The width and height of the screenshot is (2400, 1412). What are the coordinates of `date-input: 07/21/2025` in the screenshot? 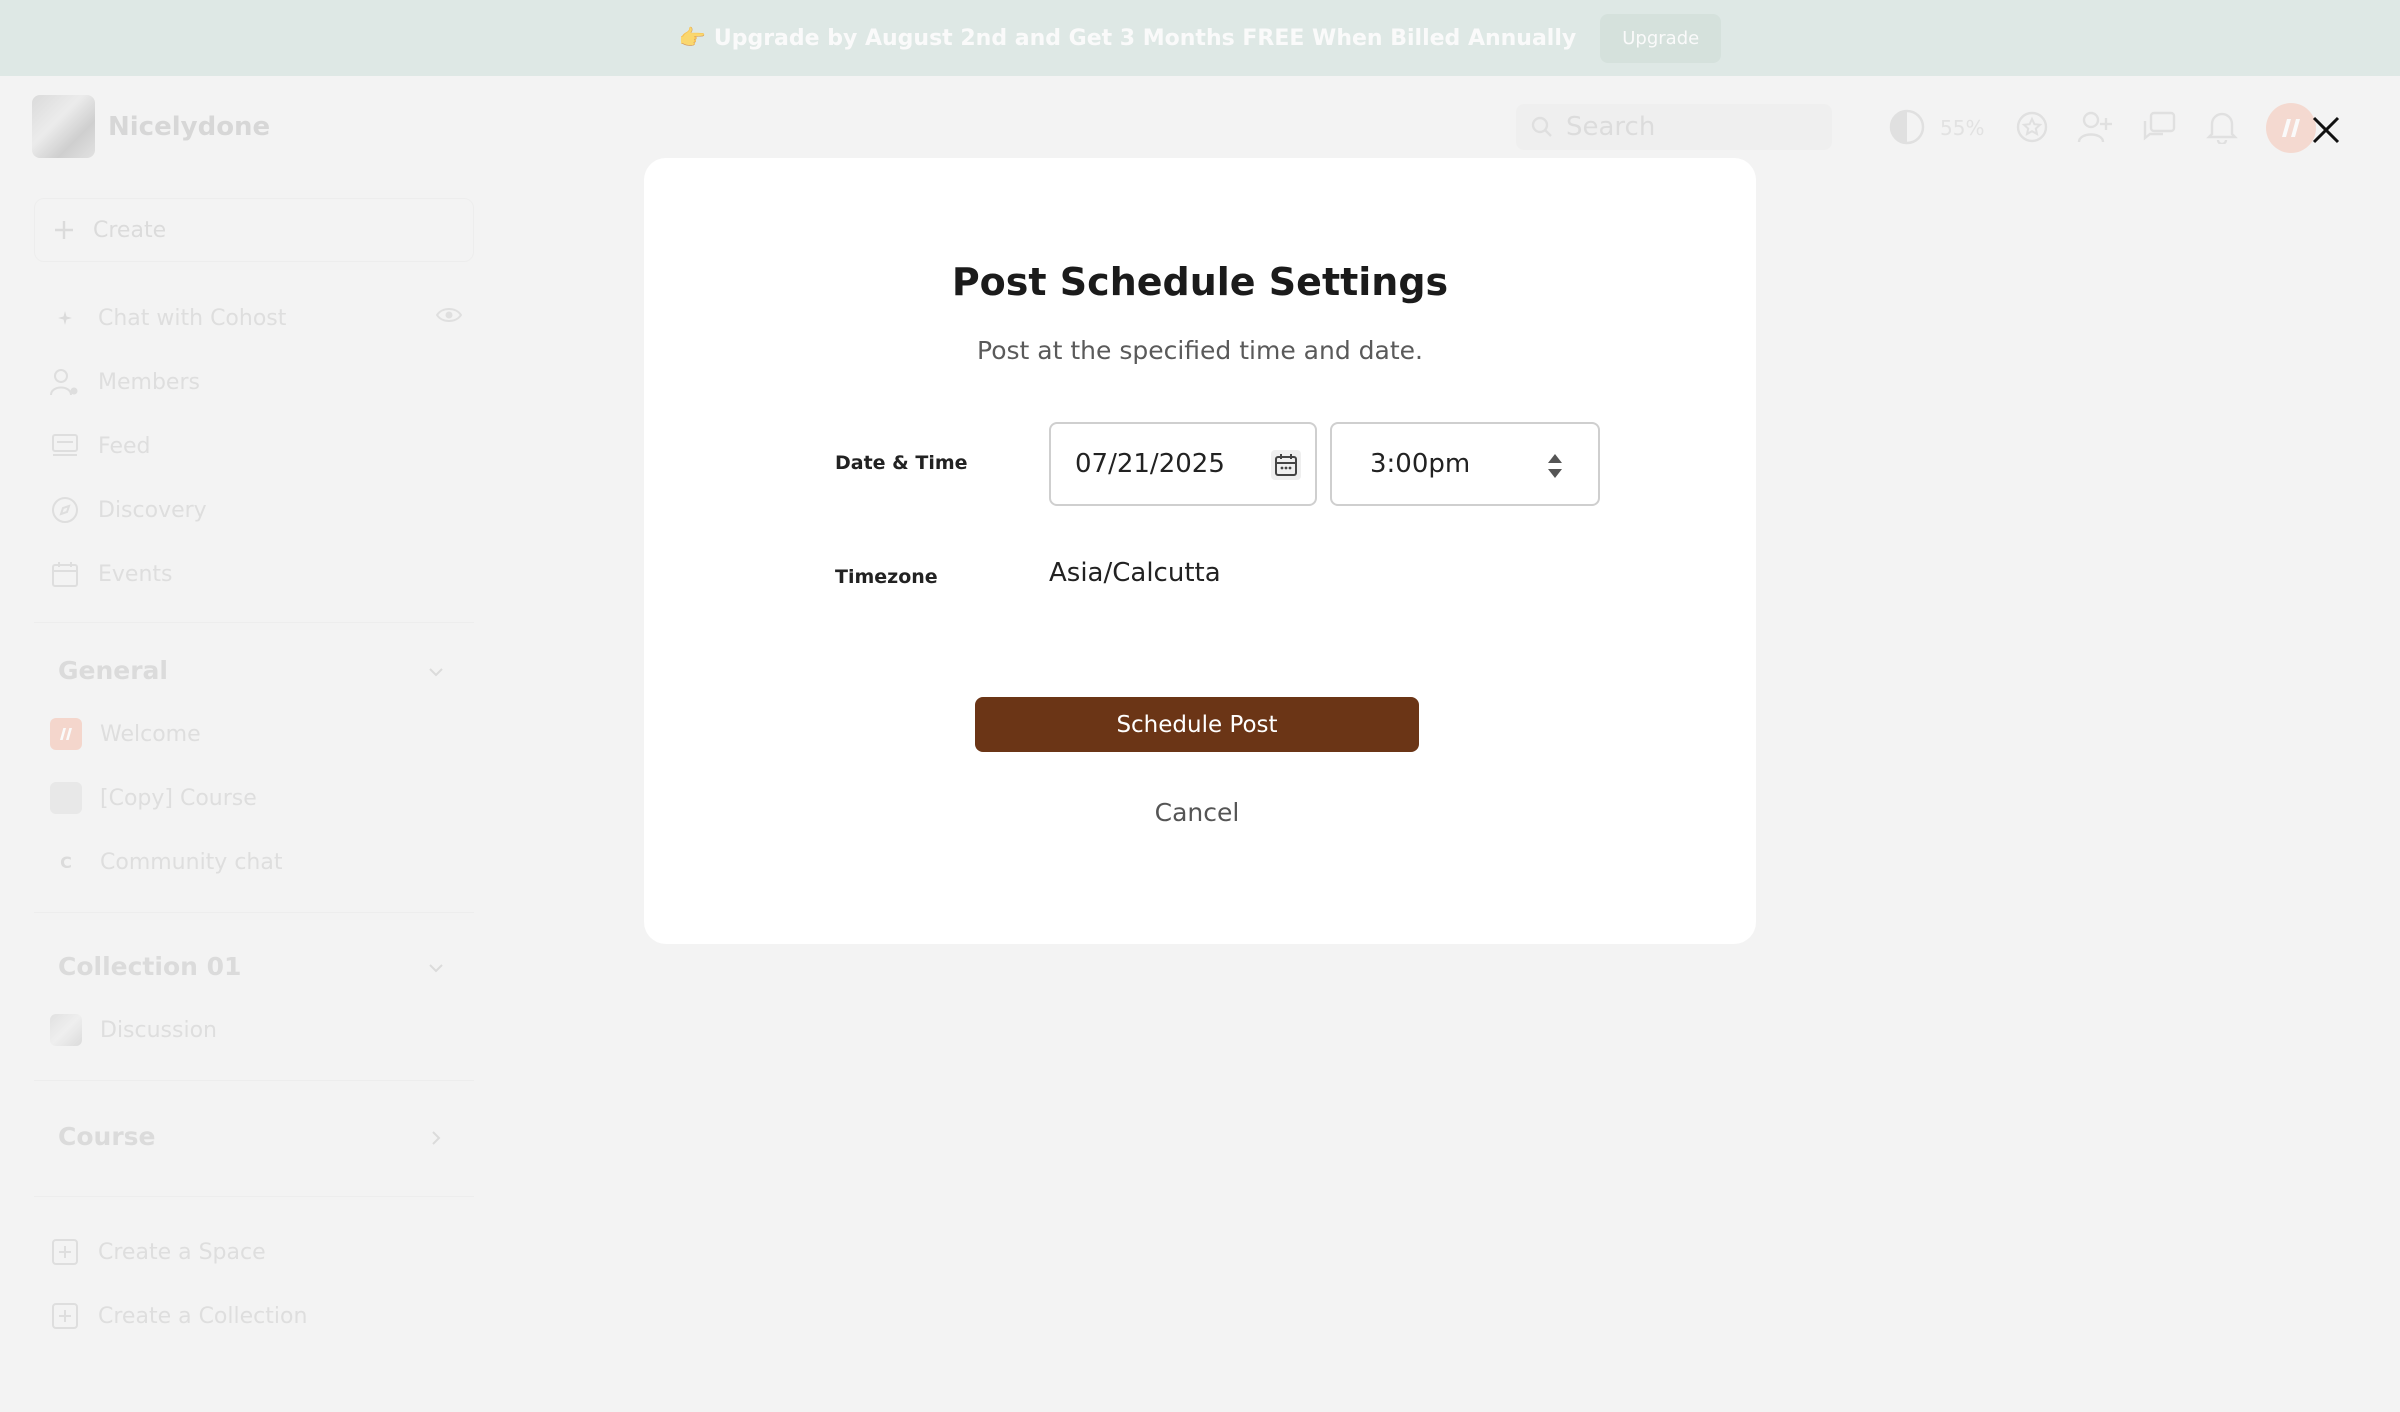 It's located at (1183, 464).